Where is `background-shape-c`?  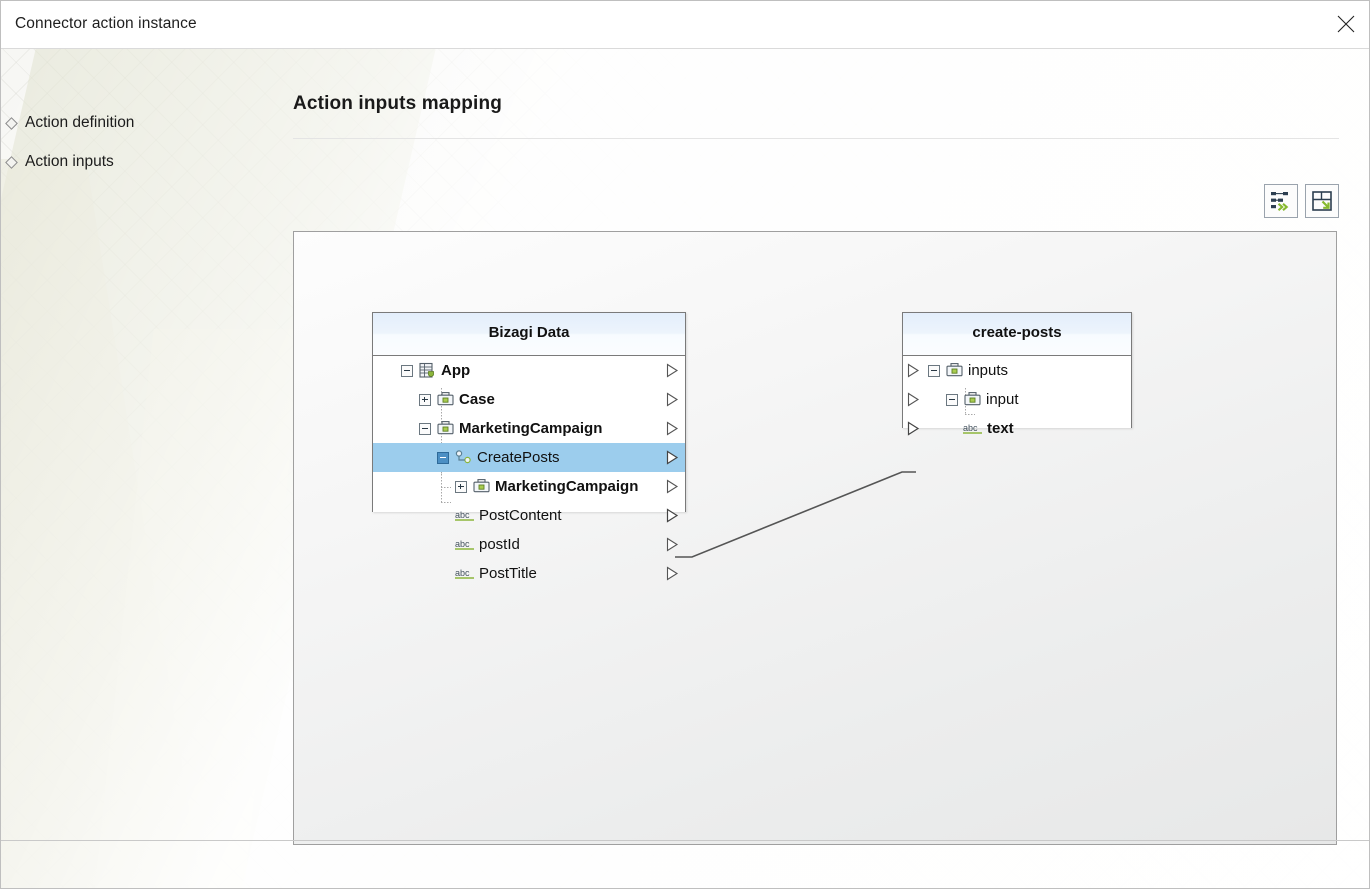 background-shape-c is located at coordinates (196, 608).